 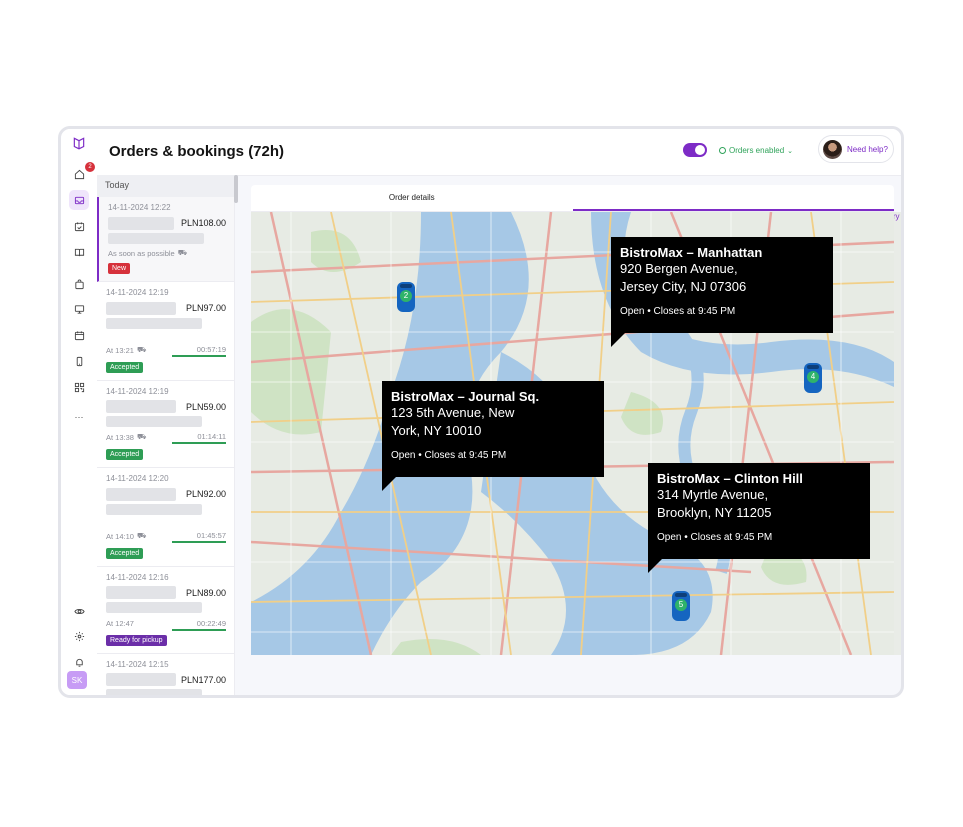 I want to click on countdown-timer: 00:22:49, so click(x=211, y=623).